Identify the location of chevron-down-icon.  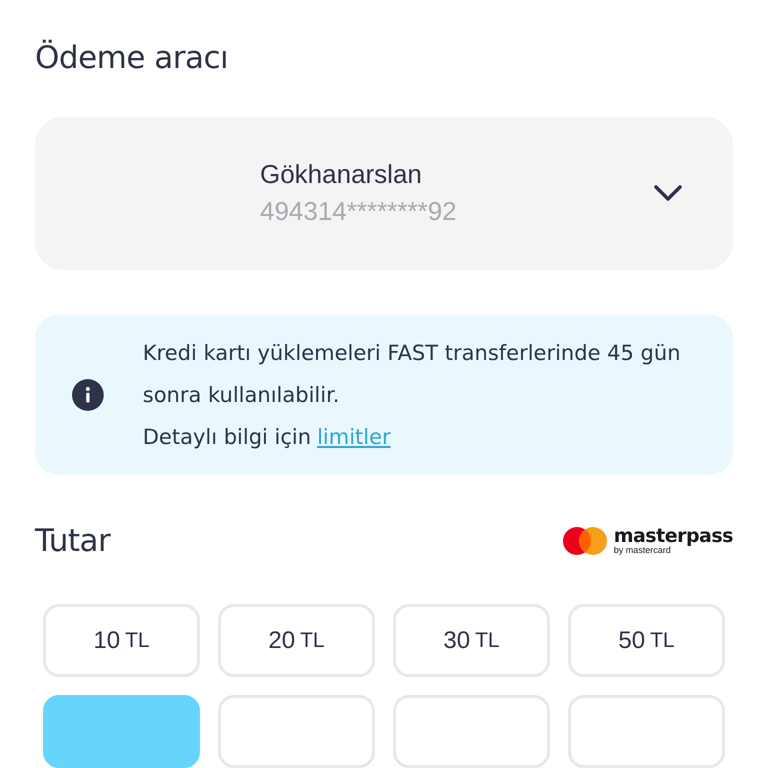
(668, 193).